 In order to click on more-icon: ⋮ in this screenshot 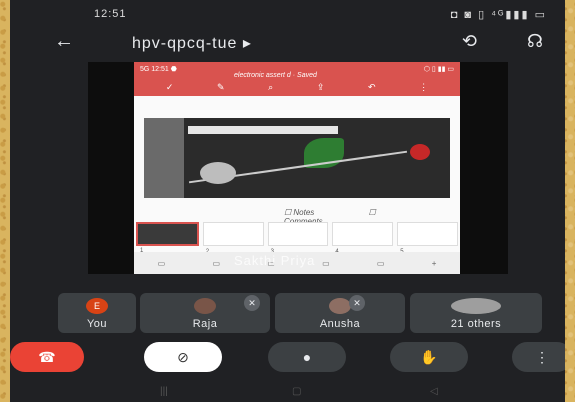, I will do `click(424, 87)`.